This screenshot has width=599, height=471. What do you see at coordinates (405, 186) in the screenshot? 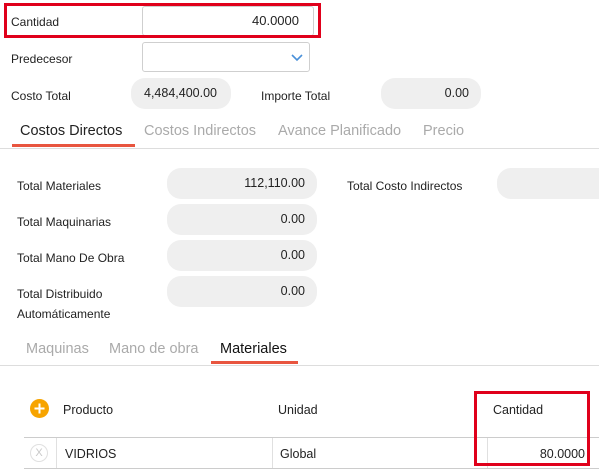
I see `total-costo-indirectos-label: Total Costo Indirectos` at bounding box center [405, 186].